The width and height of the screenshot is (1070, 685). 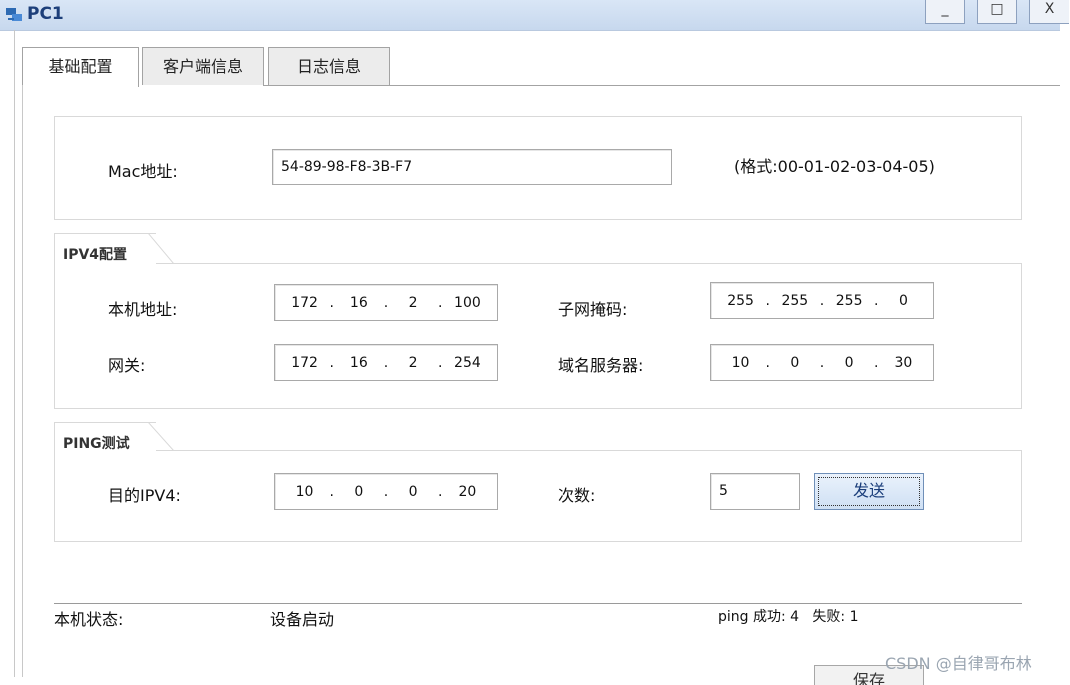 I want to click on gateway-label: 网关:, so click(x=127, y=365).